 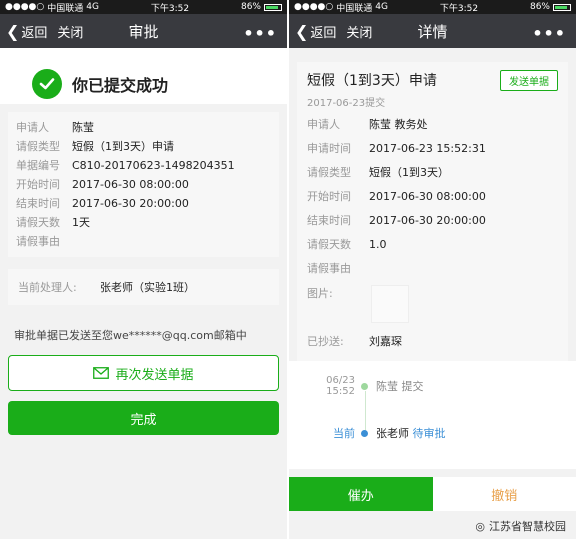 I want to click on watermark: ◎ 江苏省智慧校园, so click(x=520, y=526).